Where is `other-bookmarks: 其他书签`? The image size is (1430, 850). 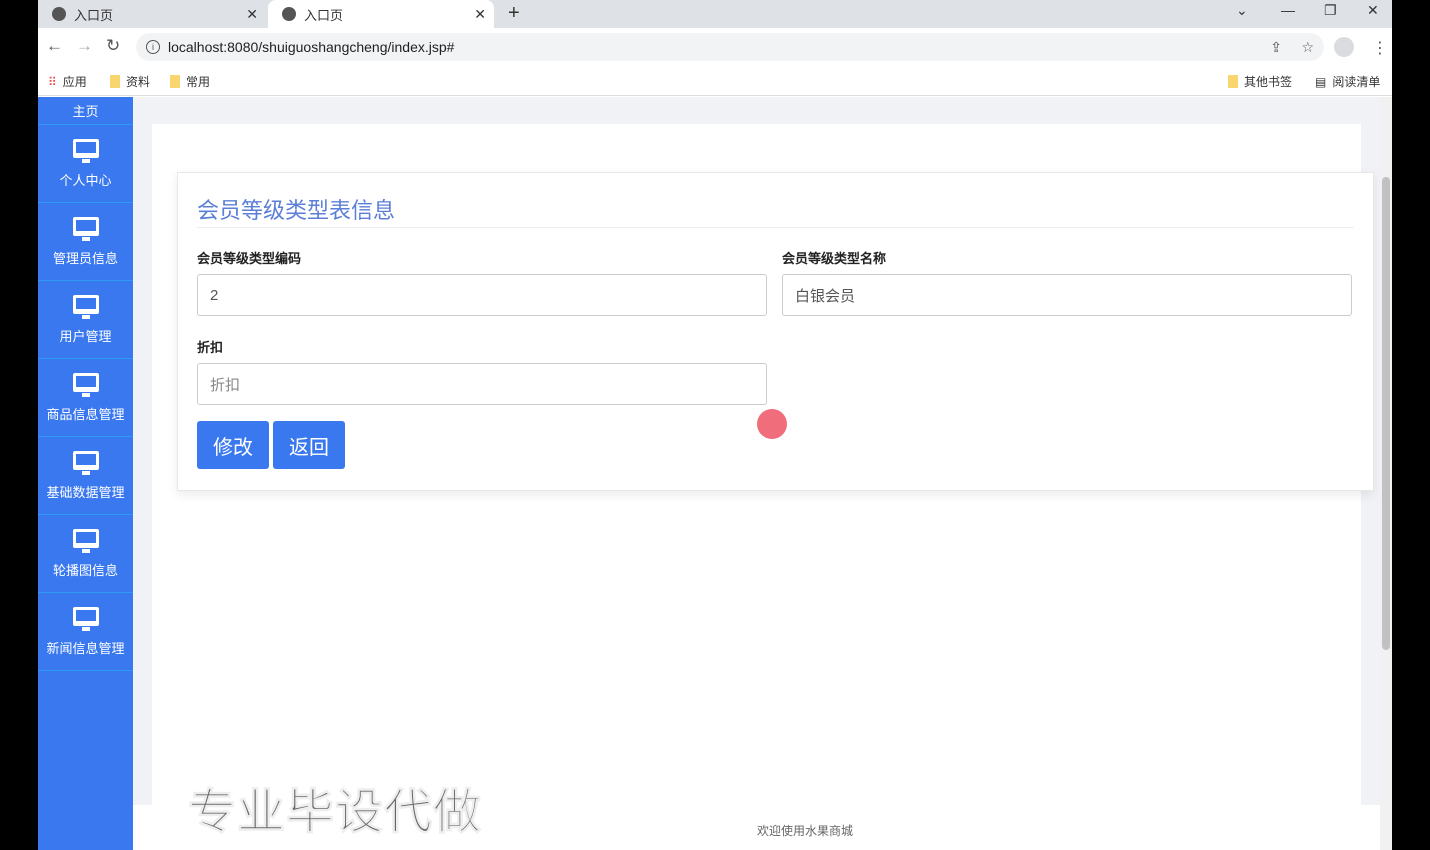
other-bookmarks: 其他书签 is located at coordinates (1260, 81).